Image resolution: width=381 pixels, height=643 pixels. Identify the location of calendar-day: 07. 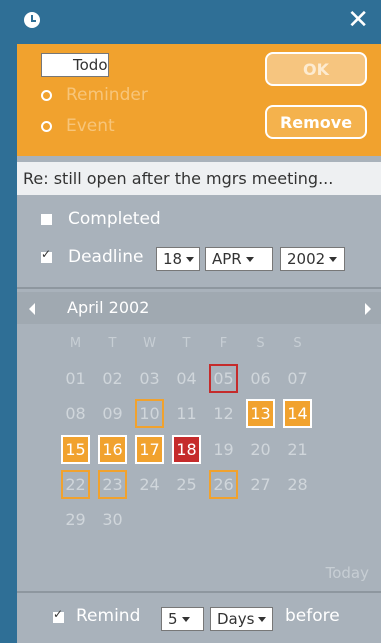
(297, 378).